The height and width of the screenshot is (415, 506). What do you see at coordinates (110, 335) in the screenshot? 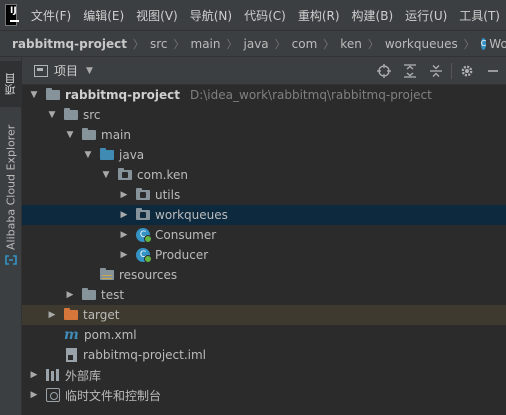
I see `pom-label: pom.xml` at bounding box center [110, 335].